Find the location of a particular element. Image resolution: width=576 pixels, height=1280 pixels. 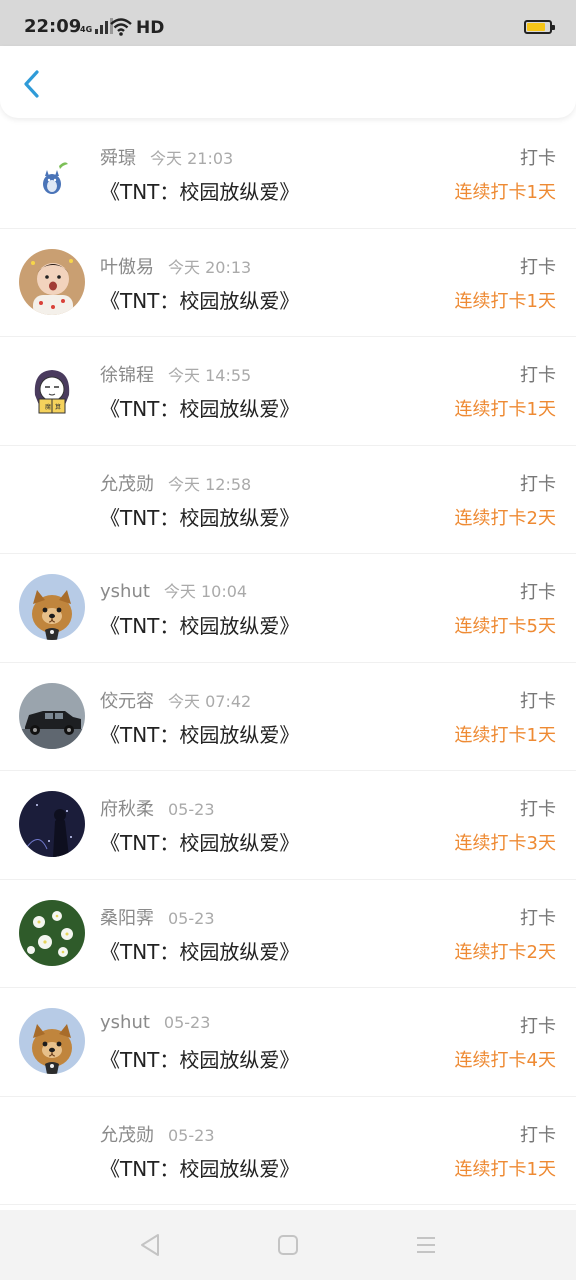

nav-home-icon is located at coordinates (288, 1245).